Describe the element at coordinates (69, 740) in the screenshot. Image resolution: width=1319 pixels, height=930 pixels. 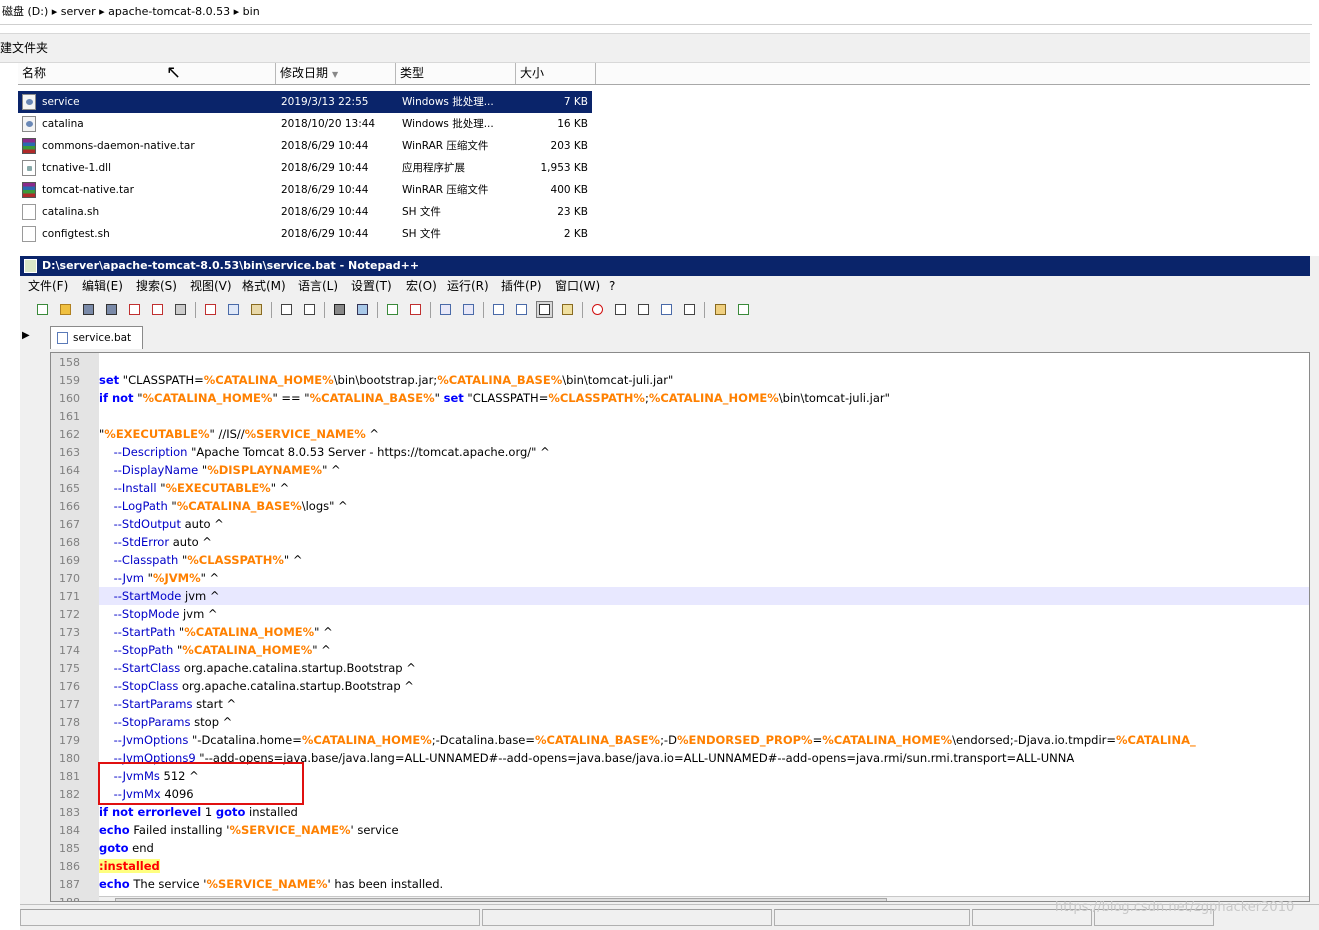
I see `line-number: 179` at that location.